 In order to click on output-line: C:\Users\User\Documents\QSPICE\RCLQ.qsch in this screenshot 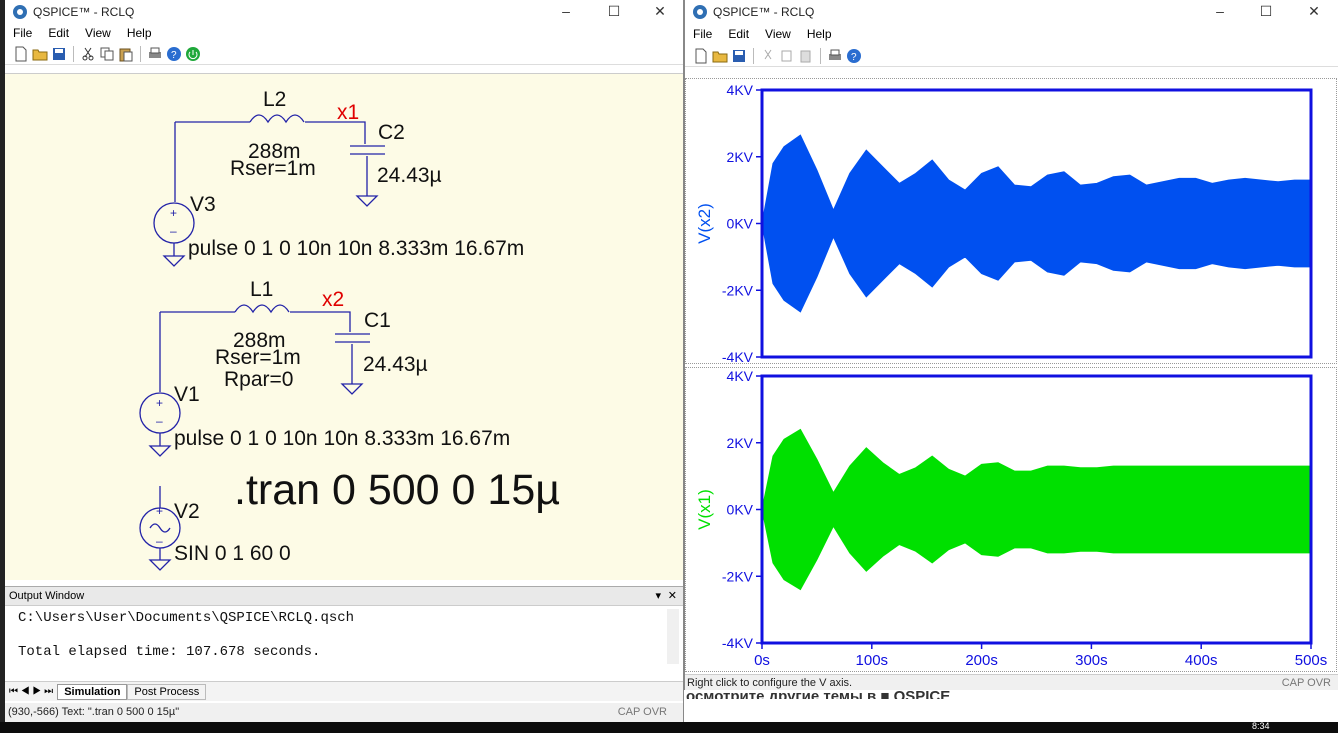, I will do `click(186, 618)`.